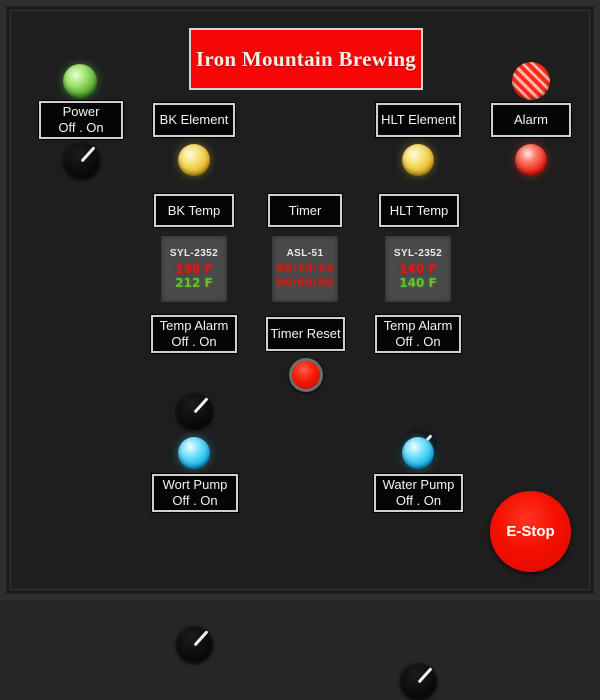 This screenshot has height=700, width=600. What do you see at coordinates (81, 127) in the screenshot?
I see `power-label-line2: Off . On` at bounding box center [81, 127].